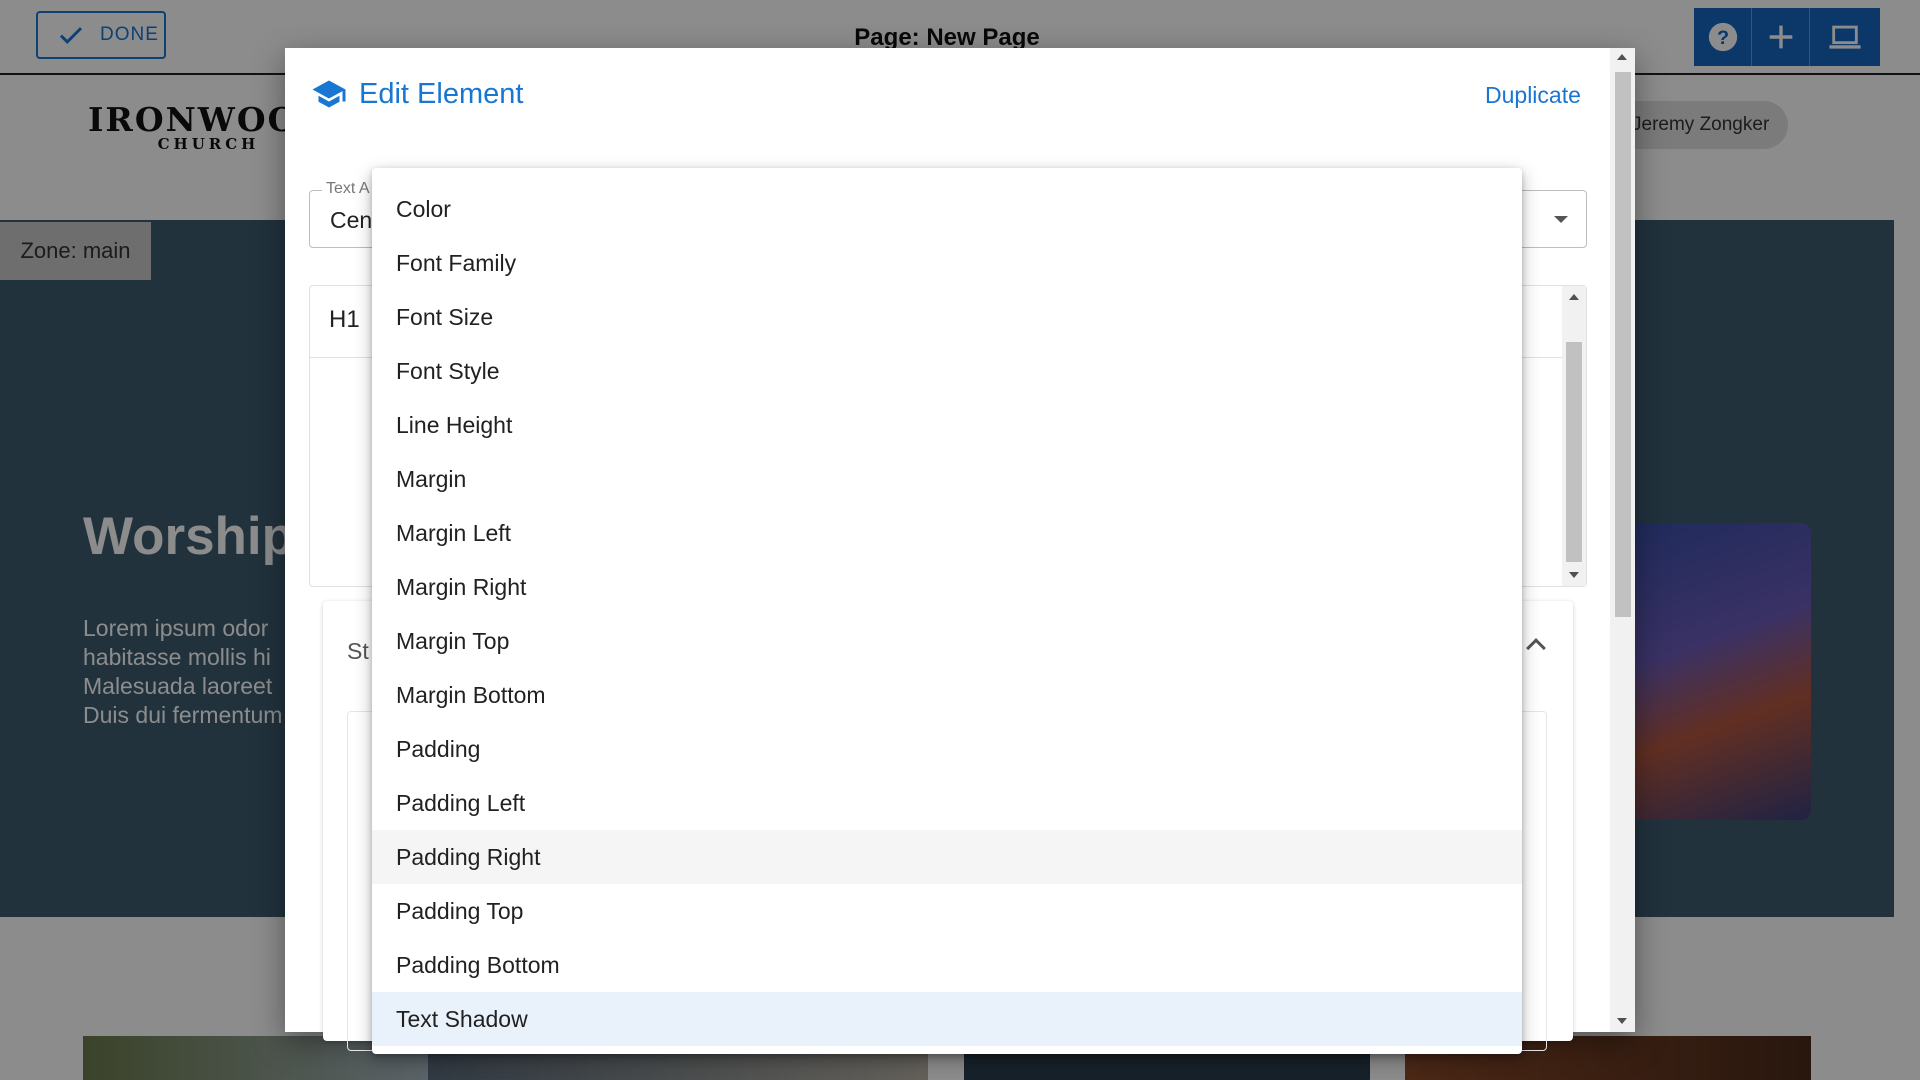 This screenshot has width=1920, height=1080. What do you see at coordinates (947, 1019) in the screenshot?
I see `menu-item: Text Shadow` at bounding box center [947, 1019].